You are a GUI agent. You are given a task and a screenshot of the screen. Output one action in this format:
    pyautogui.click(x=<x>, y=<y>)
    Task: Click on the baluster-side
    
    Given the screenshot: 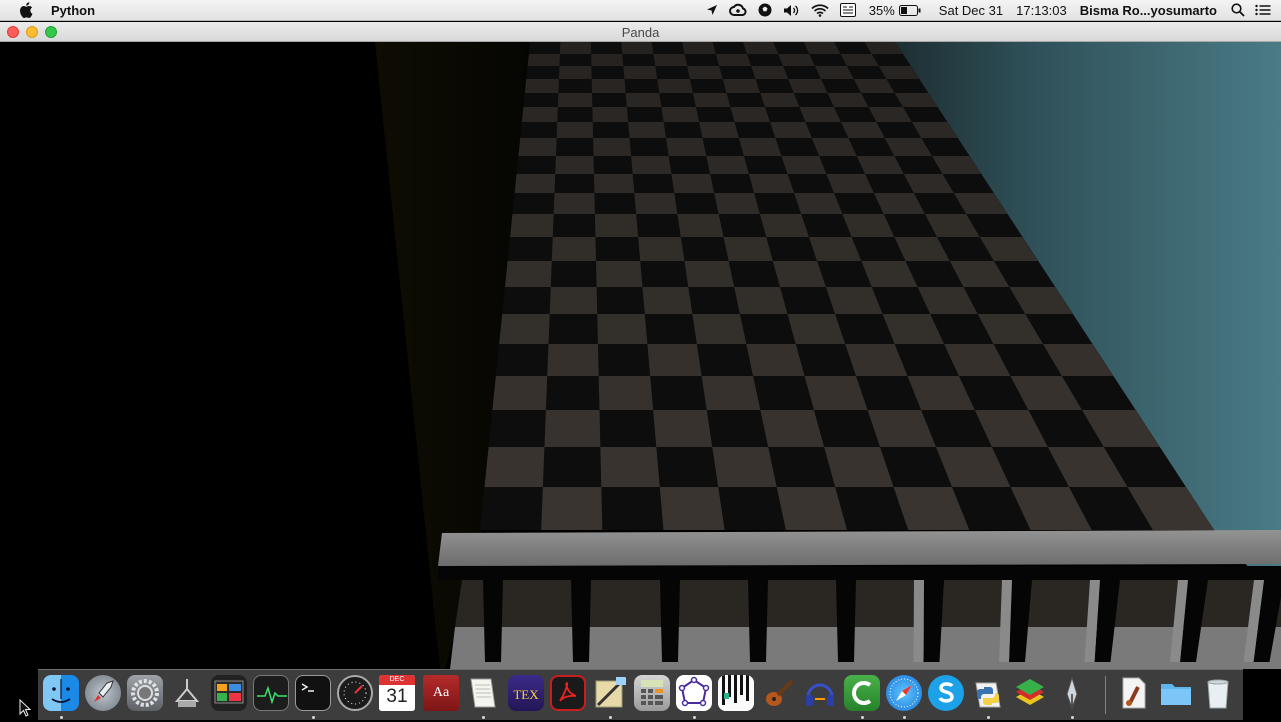 What is the action you would take?
    pyautogui.click(x=919, y=621)
    